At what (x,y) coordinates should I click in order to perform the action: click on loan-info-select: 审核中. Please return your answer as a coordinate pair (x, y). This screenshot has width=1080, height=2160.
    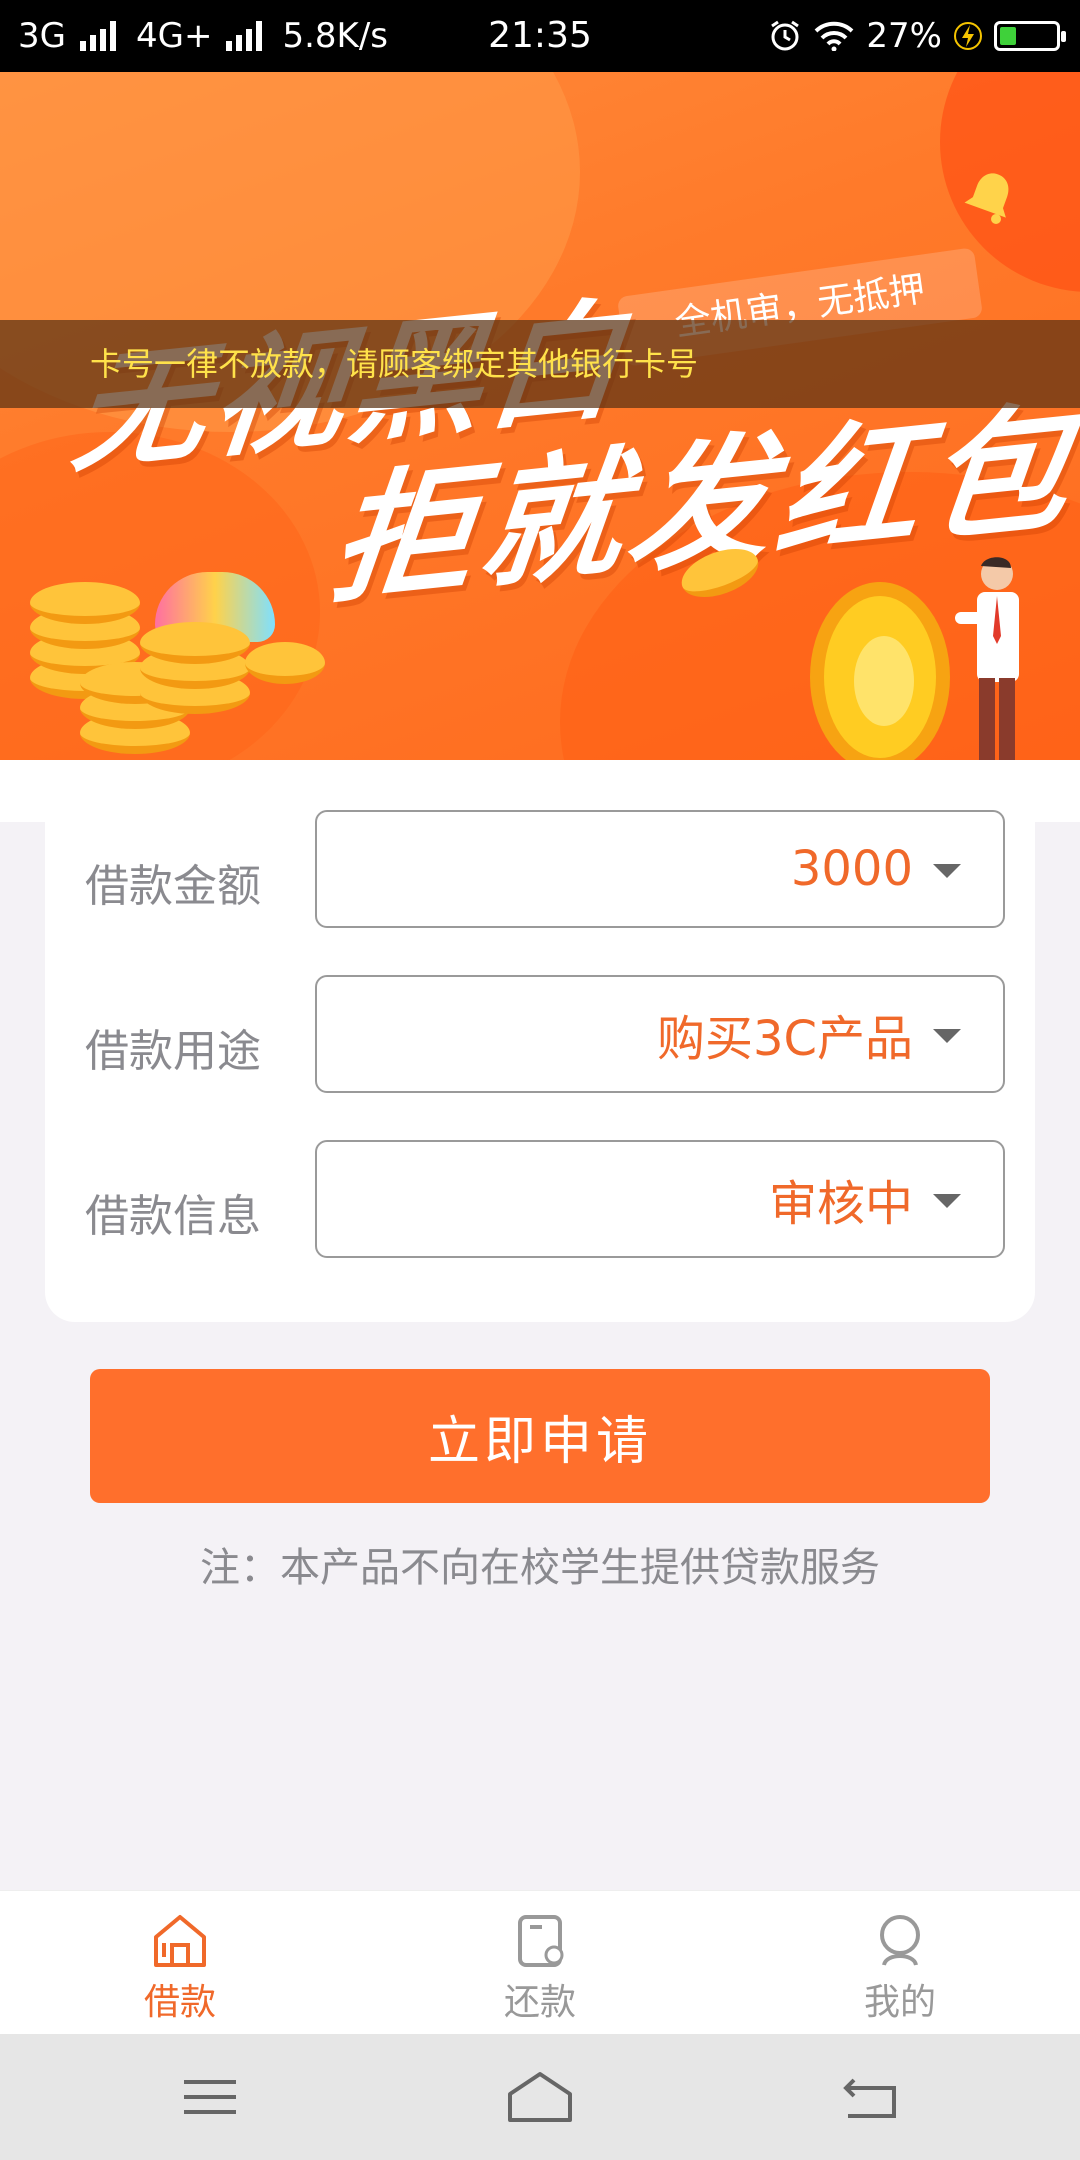
    Looking at the image, I should click on (660, 1199).